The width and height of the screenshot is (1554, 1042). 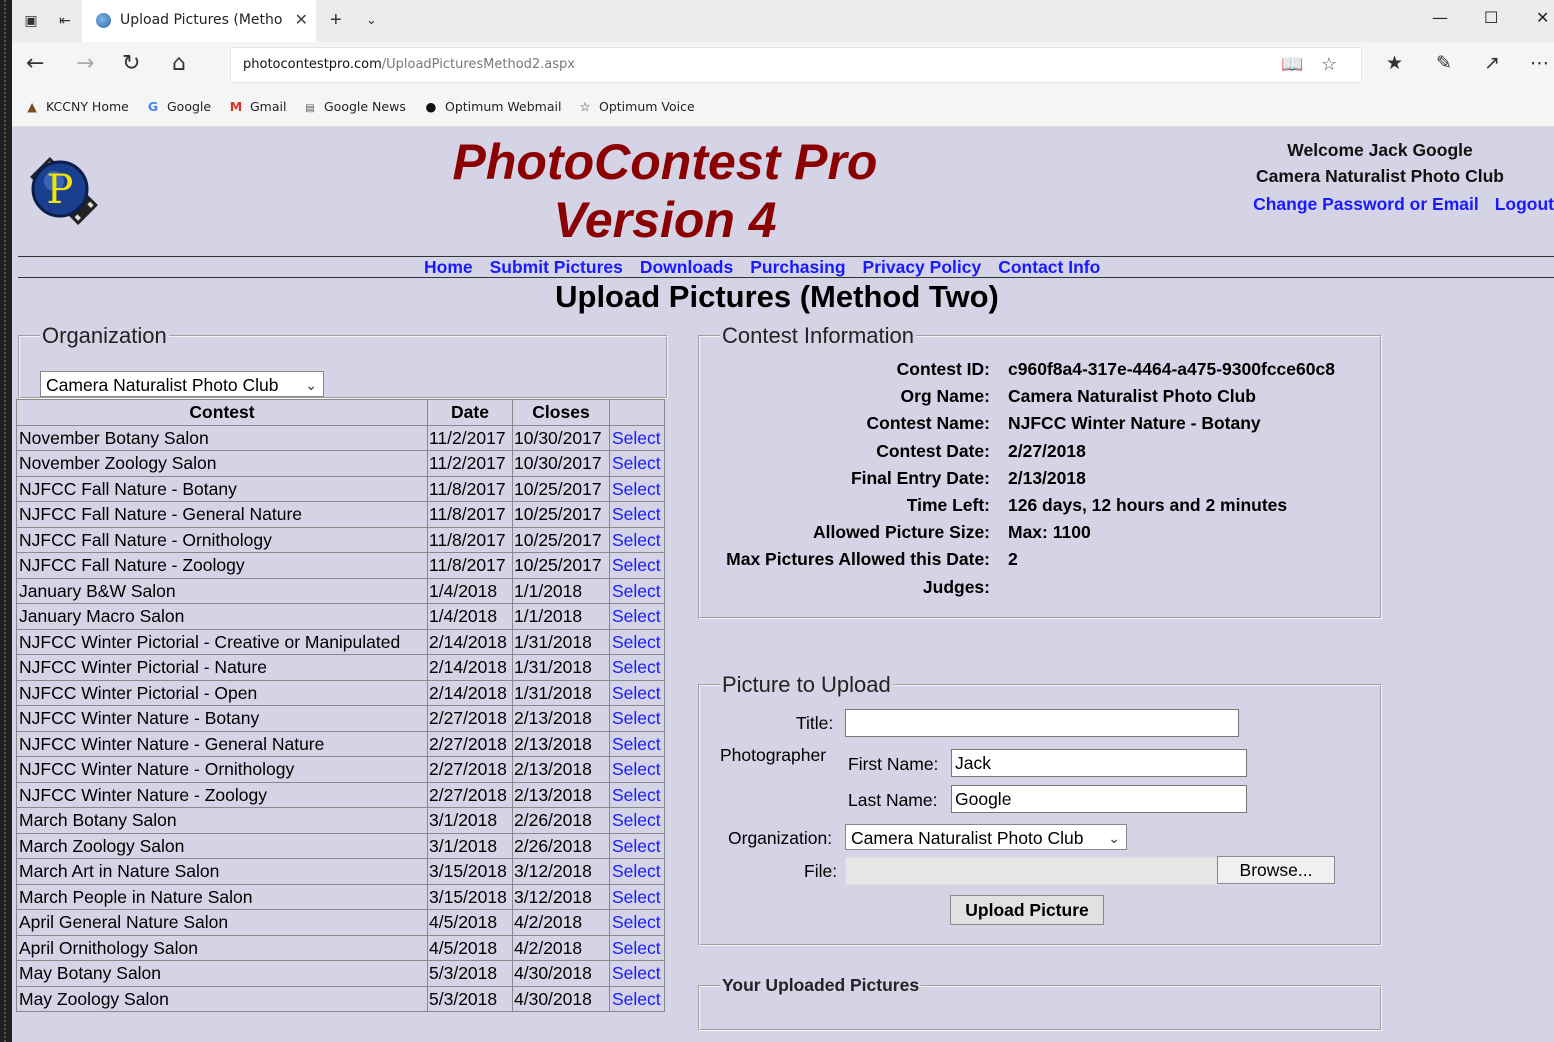 I want to click on star-icon: ☆, so click(x=1329, y=64).